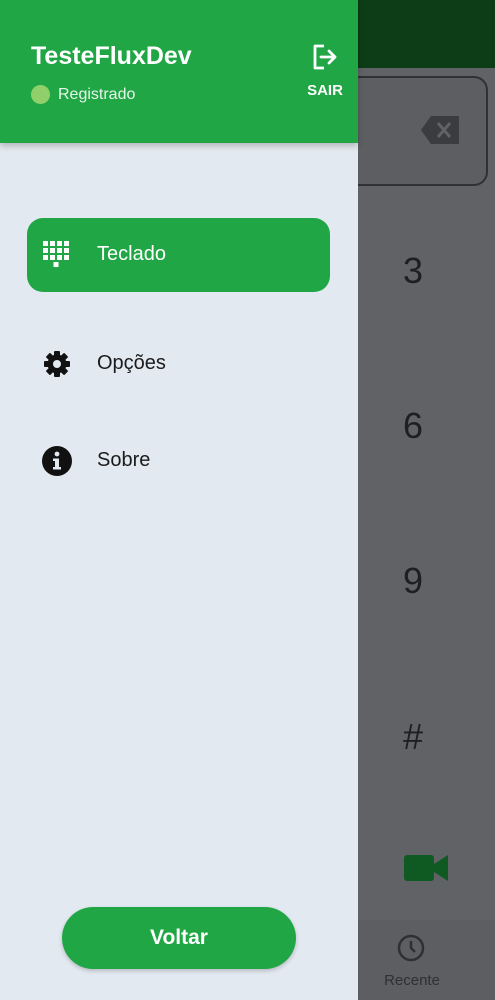 This screenshot has height=1000, width=495. Describe the element at coordinates (57, 461) in the screenshot. I see `info-icon` at that location.